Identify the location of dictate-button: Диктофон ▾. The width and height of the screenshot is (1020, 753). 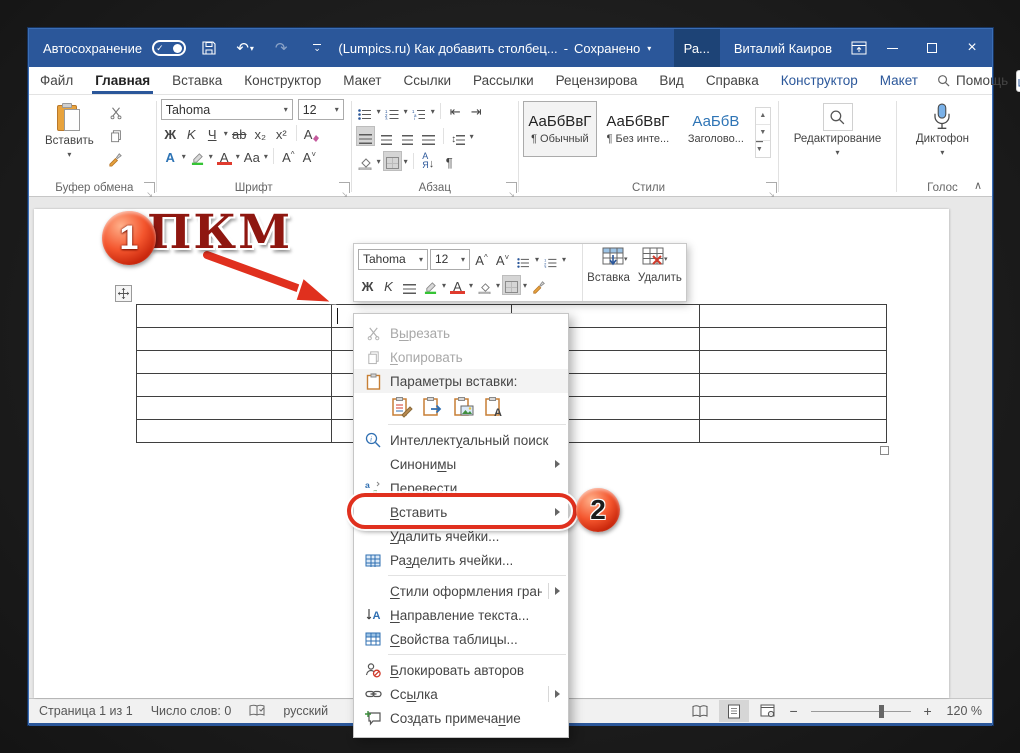
(942, 138).